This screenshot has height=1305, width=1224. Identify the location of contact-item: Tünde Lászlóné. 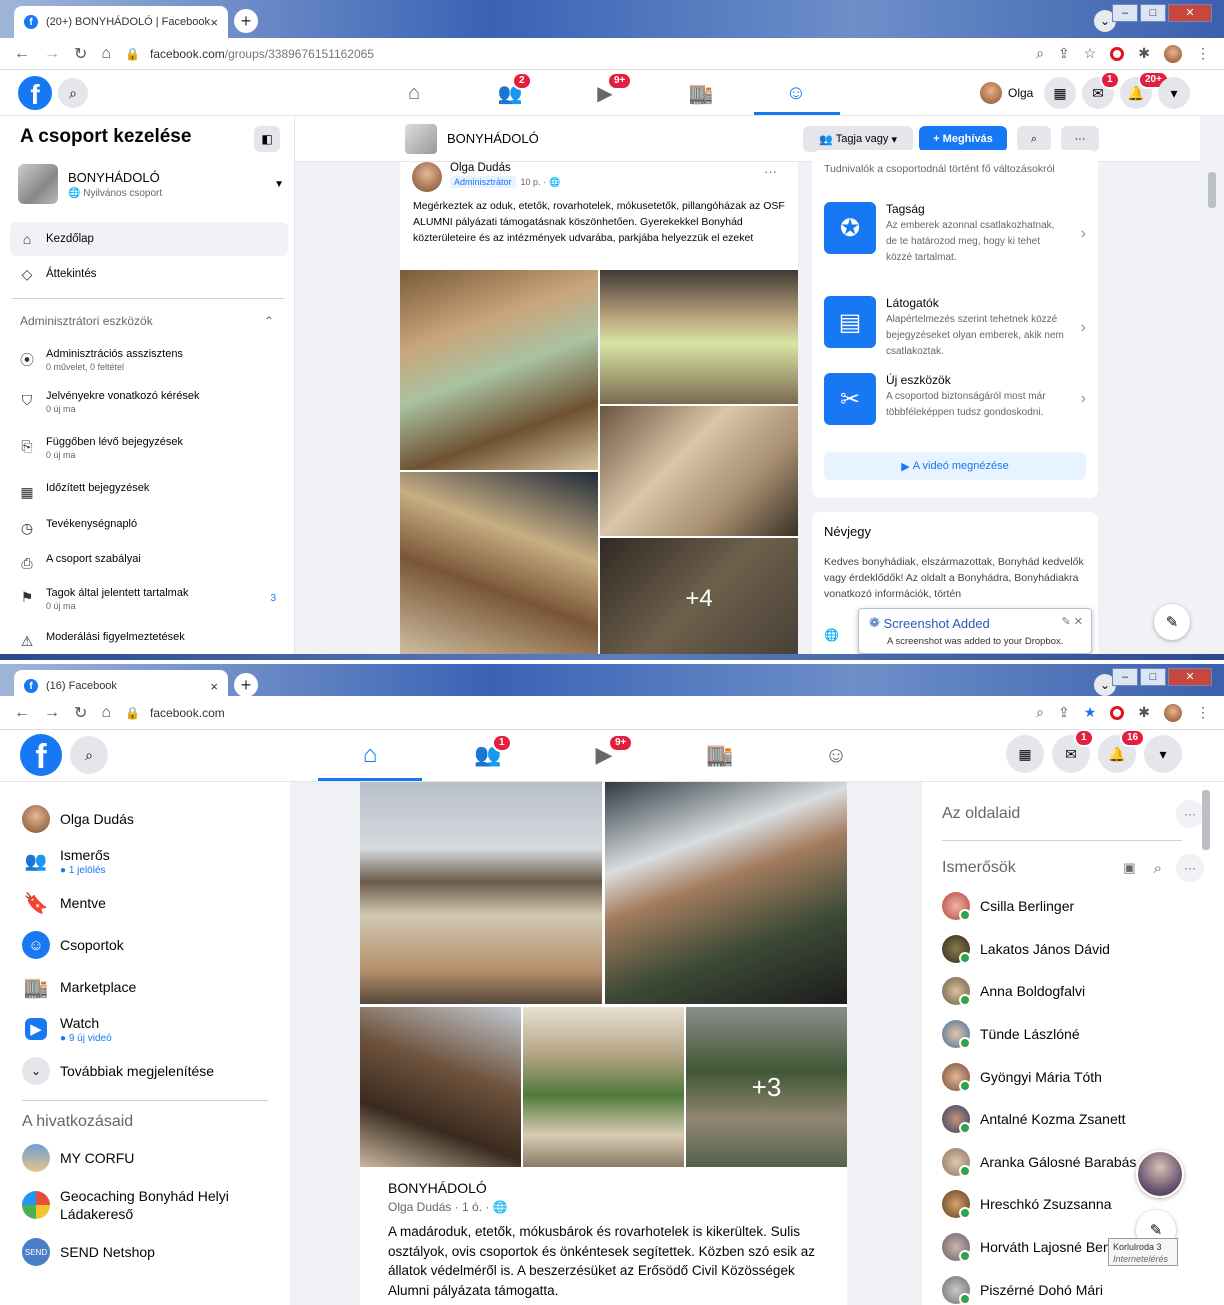
(1073, 1034).